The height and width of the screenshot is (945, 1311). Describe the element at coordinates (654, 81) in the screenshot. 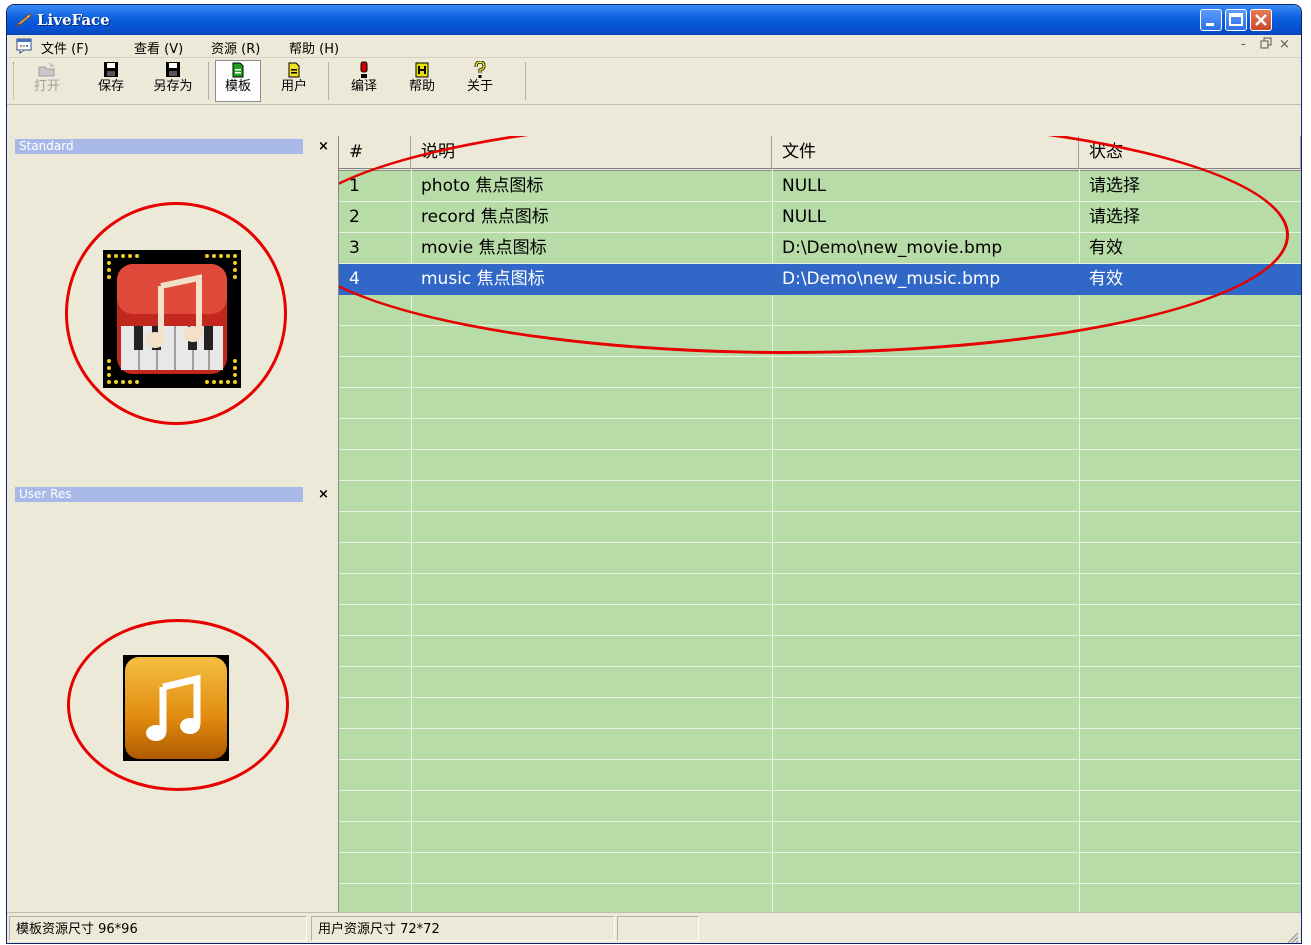

I see `toolbar: 打开 保存 另存为 模板 用户 编译 帮助 关于` at that location.